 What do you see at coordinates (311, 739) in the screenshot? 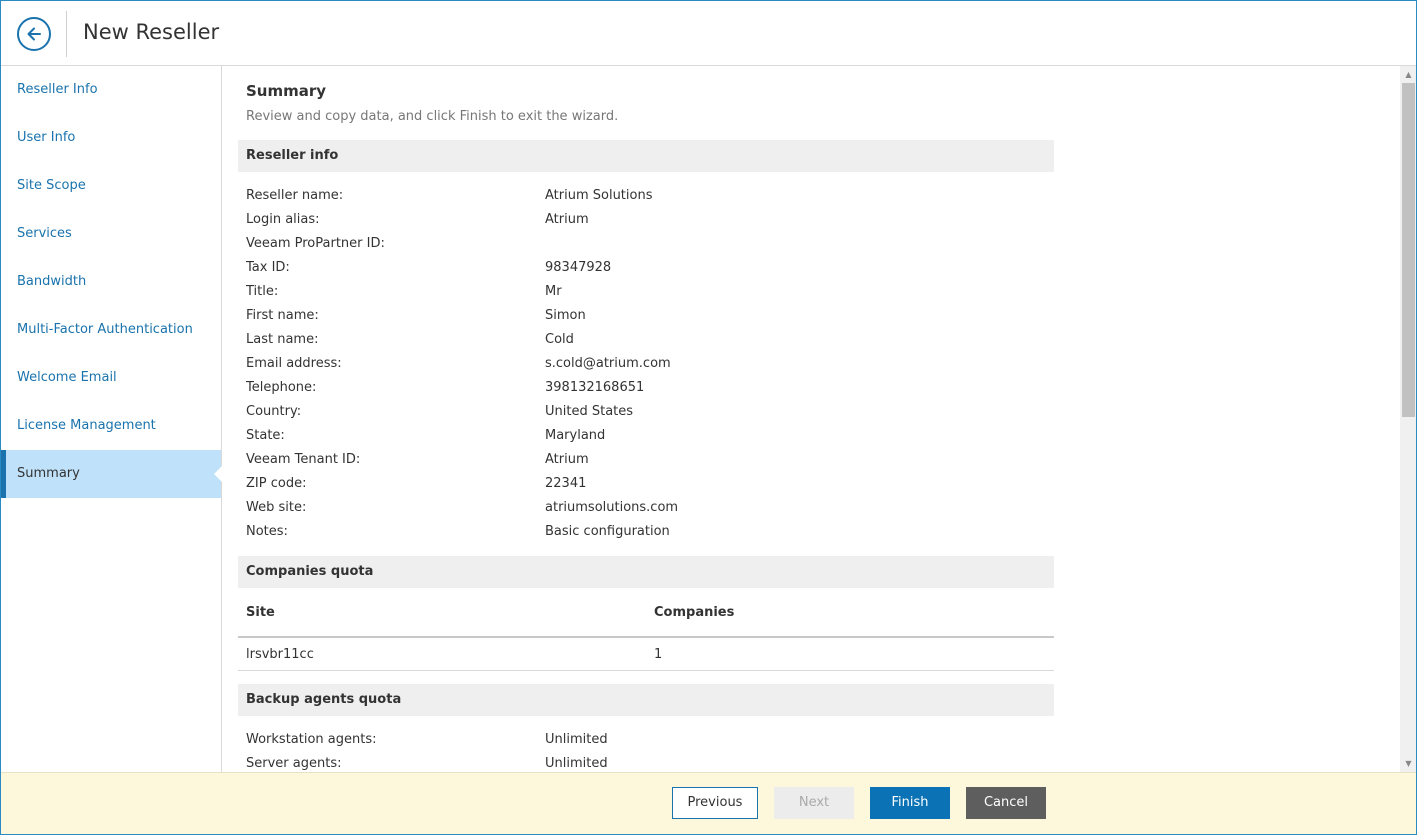
I see `row-label: Workstation agents:` at bounding box center [311, 739].